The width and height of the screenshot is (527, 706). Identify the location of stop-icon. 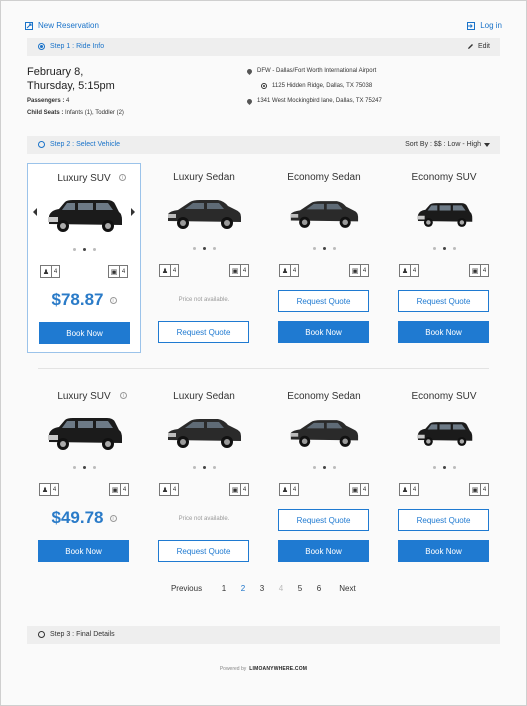
(264, 86).